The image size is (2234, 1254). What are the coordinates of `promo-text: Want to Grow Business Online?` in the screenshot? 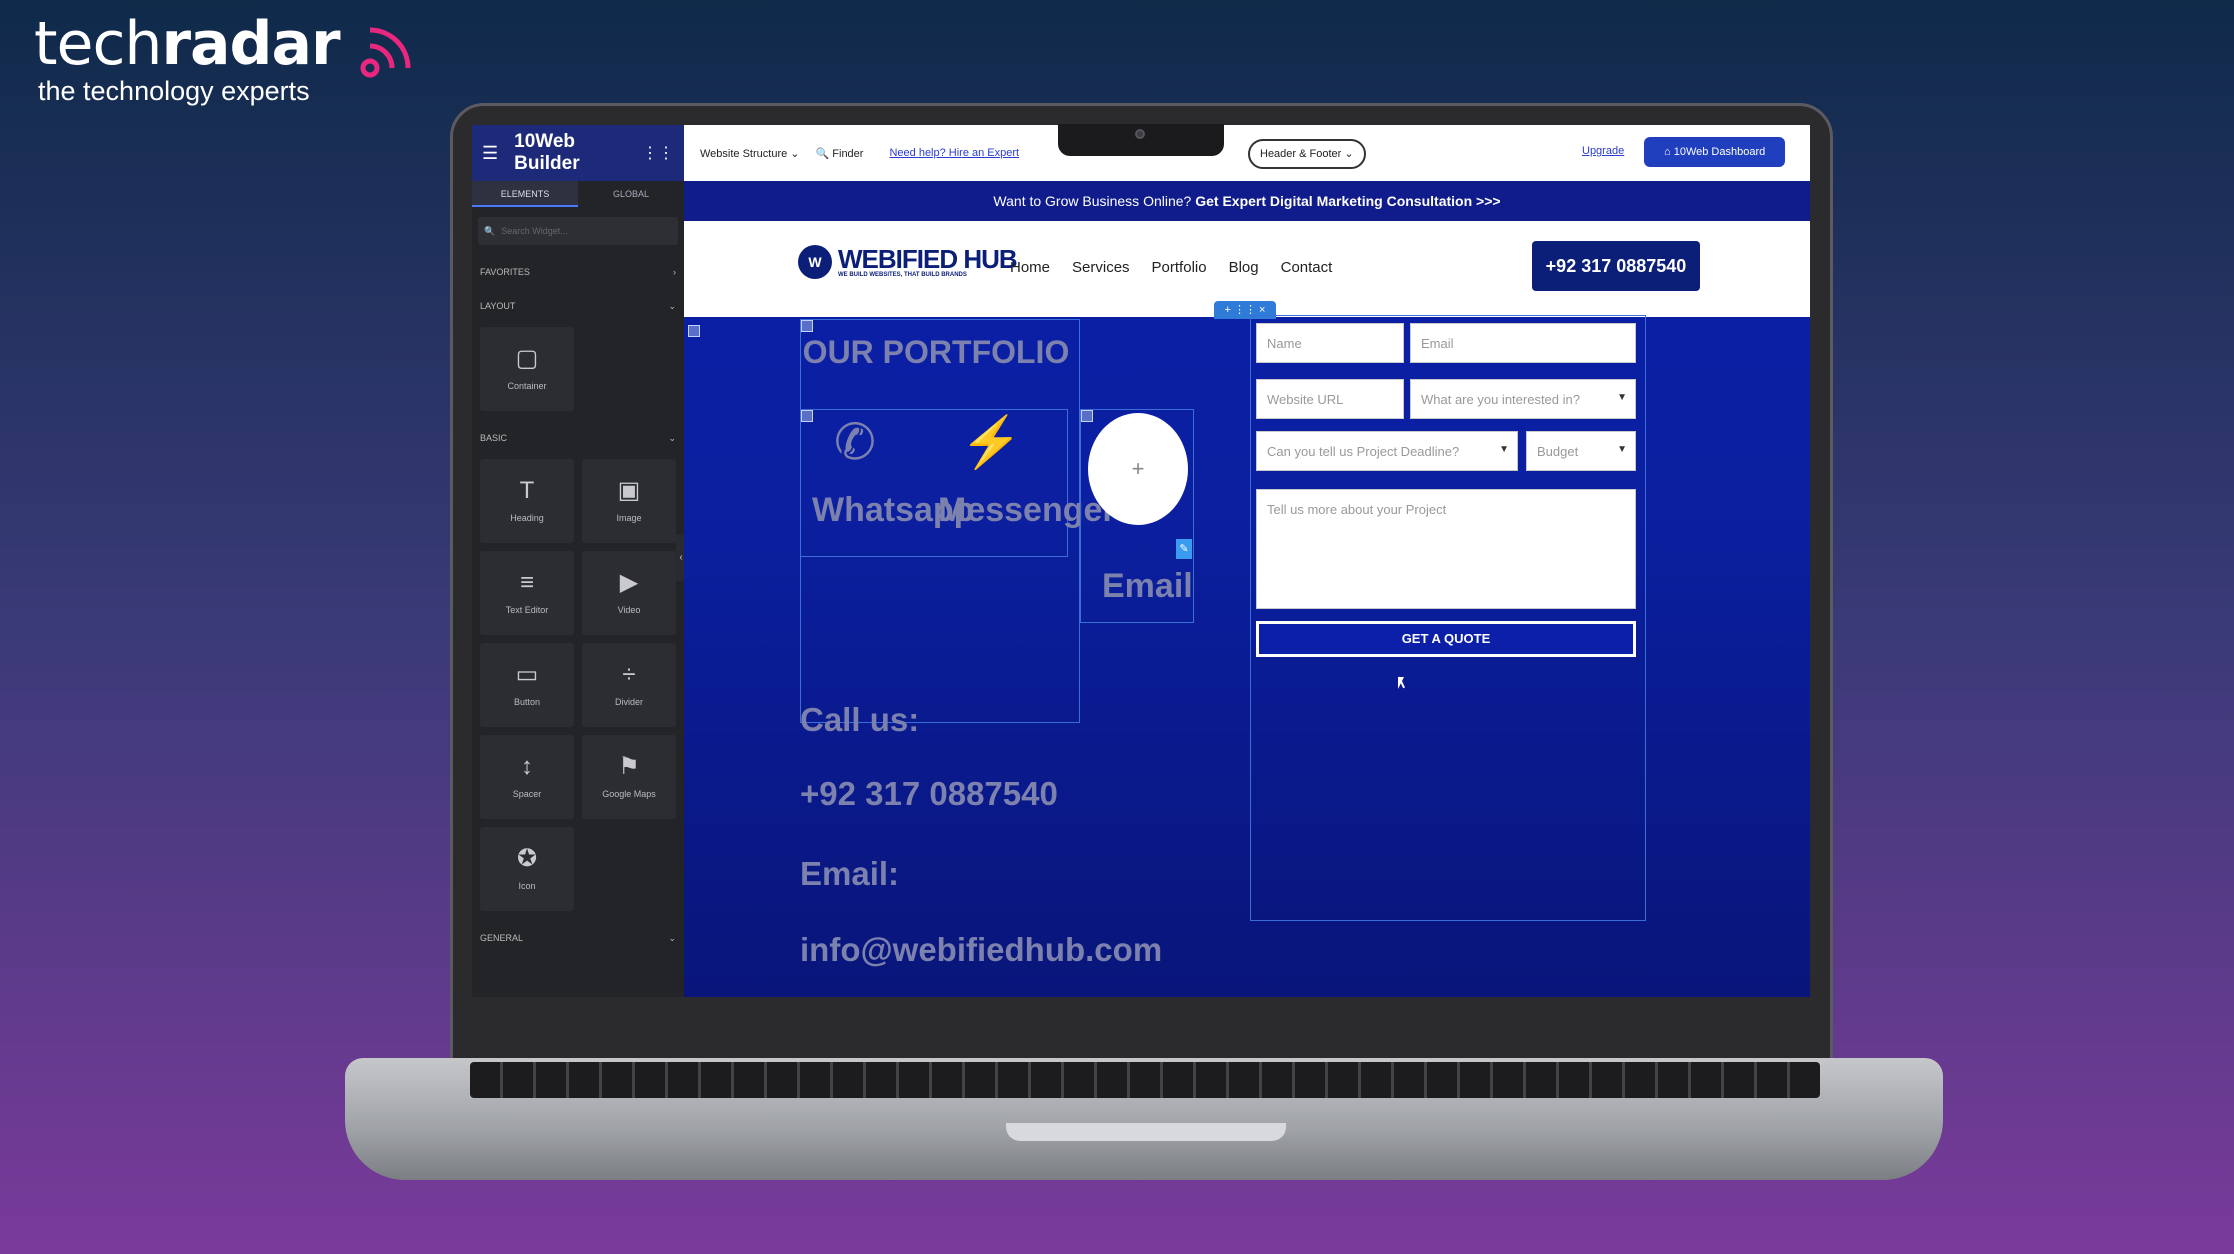 It's located at (1094, 201).